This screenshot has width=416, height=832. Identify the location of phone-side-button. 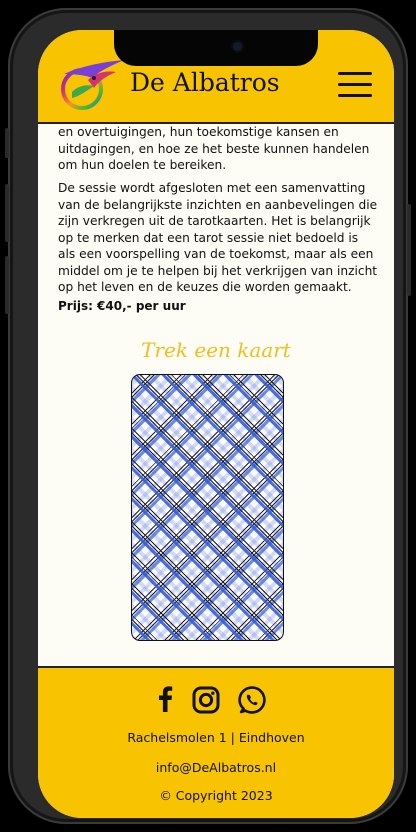
(7, 143).